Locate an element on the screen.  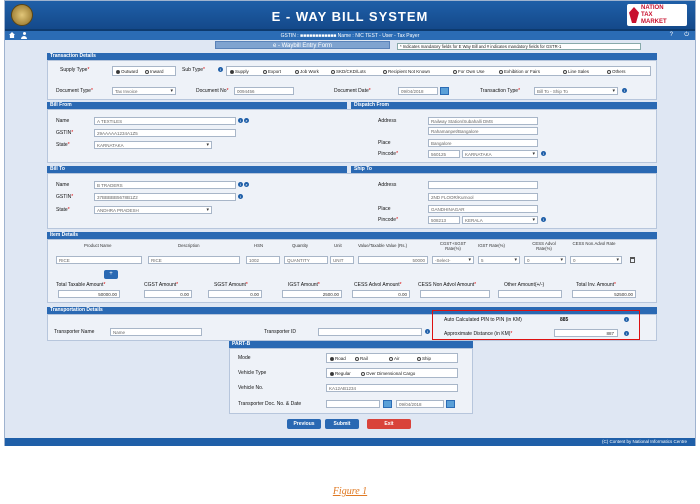
item-value-input: 50000 is located at coordinates (393, 260).